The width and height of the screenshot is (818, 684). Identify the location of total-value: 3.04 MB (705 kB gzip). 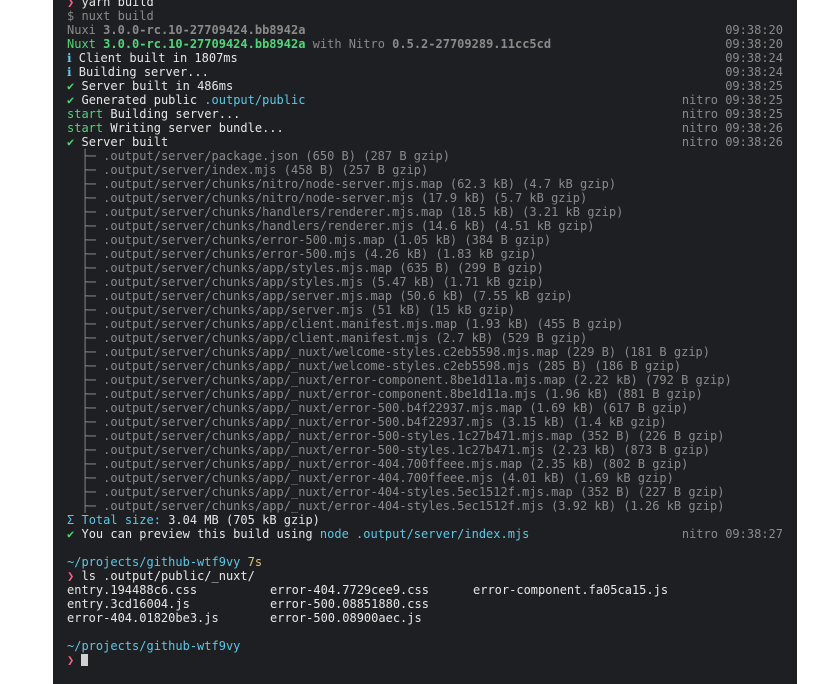
(244, 520).